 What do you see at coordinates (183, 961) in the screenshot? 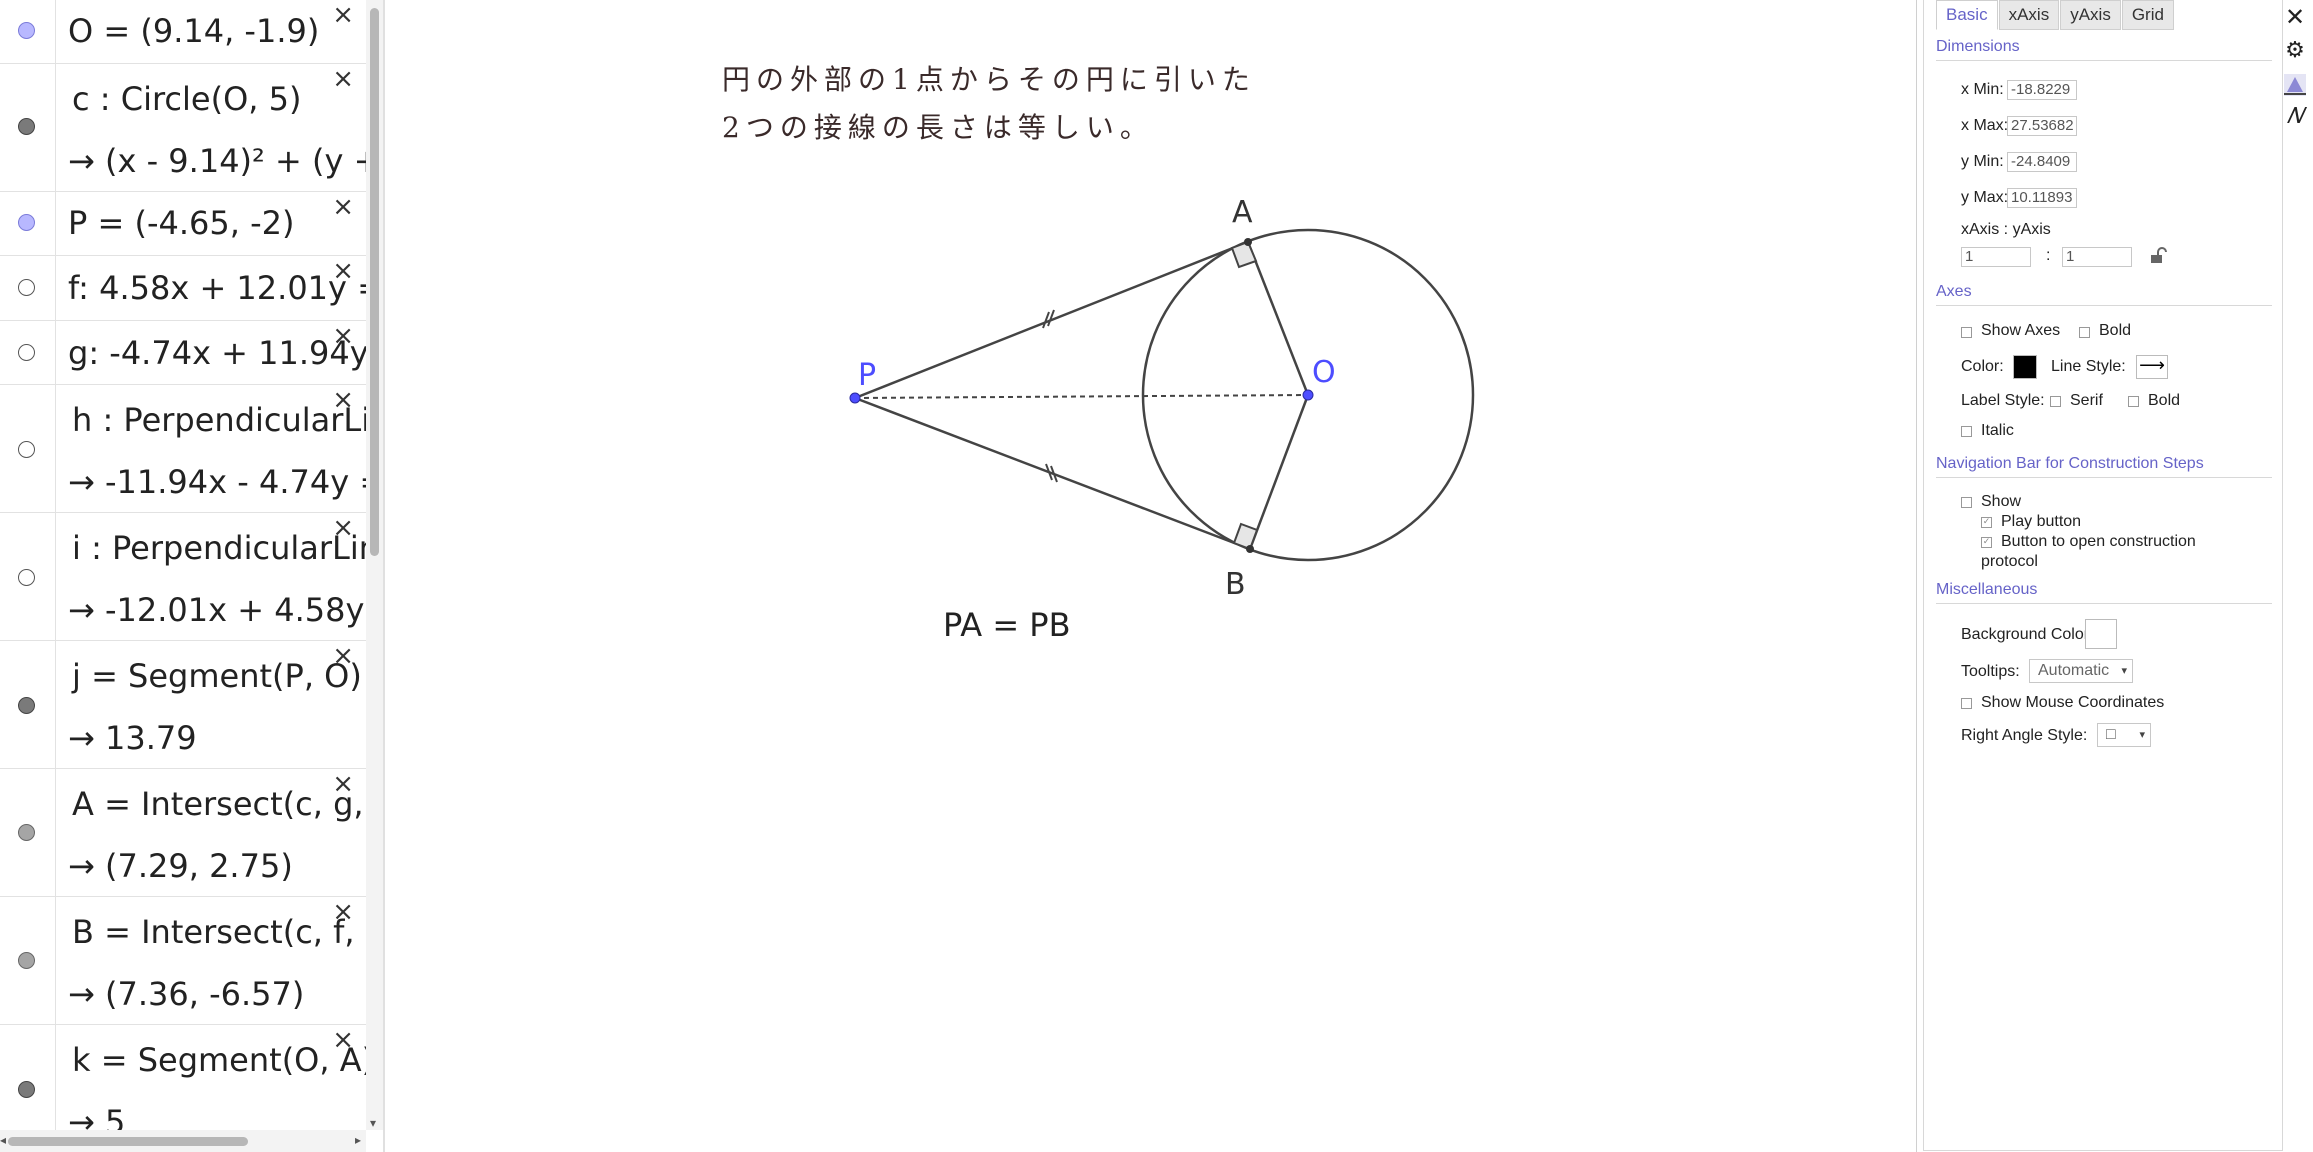
I see `algebra-row-B: B = Intersect(c, f, 1) → (7.36, -6.57) ×` at bounding box center [183, 961].